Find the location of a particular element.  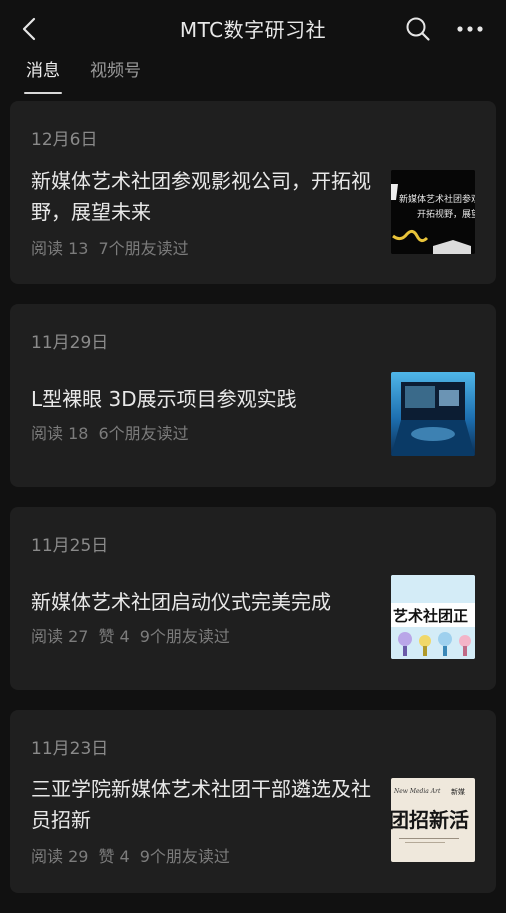

thumbnail-caption: 团招新活 is located at coordinates (430, 820).